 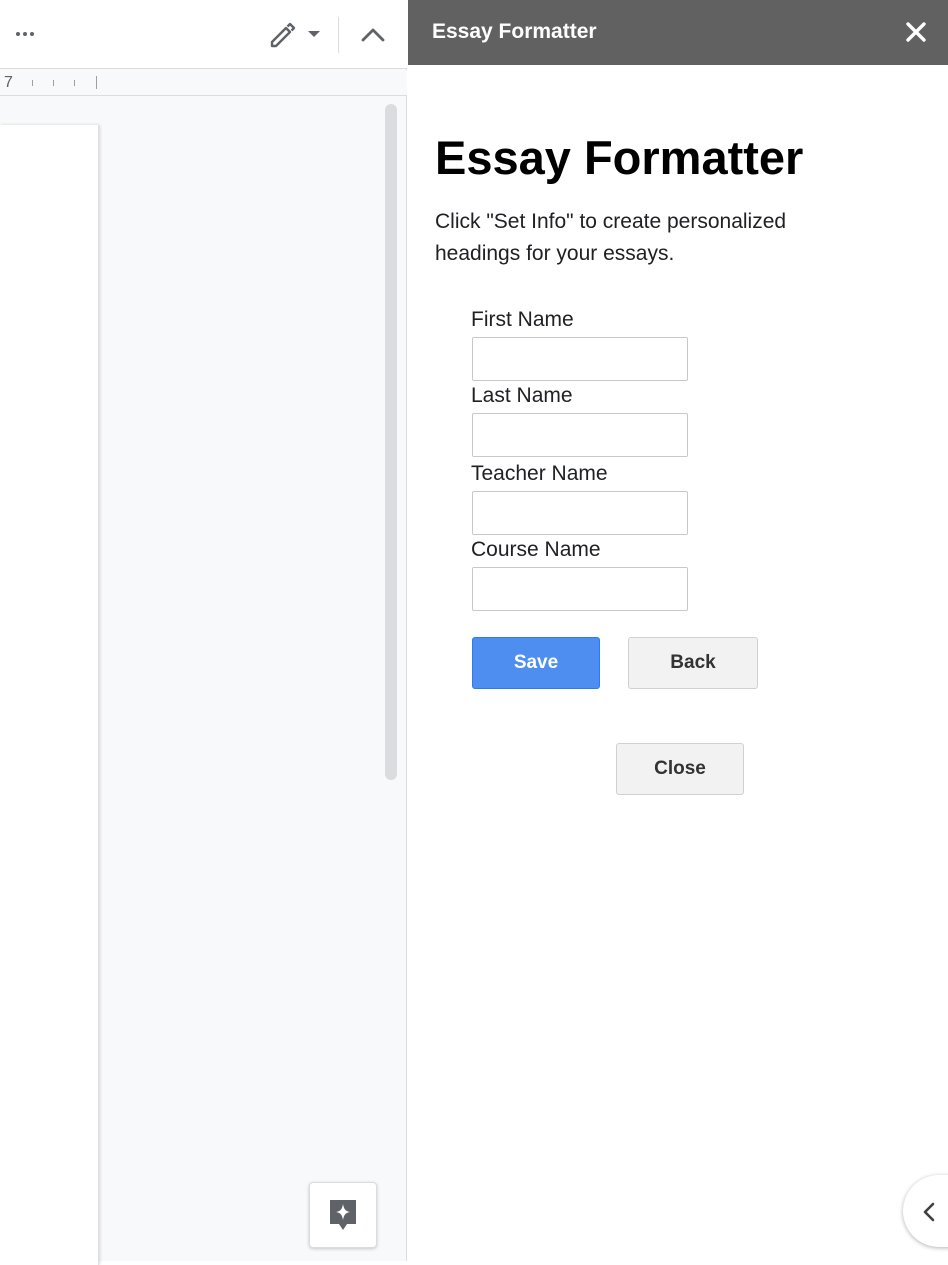 I want to click on more-options-icon, so click(x=25, y=34).